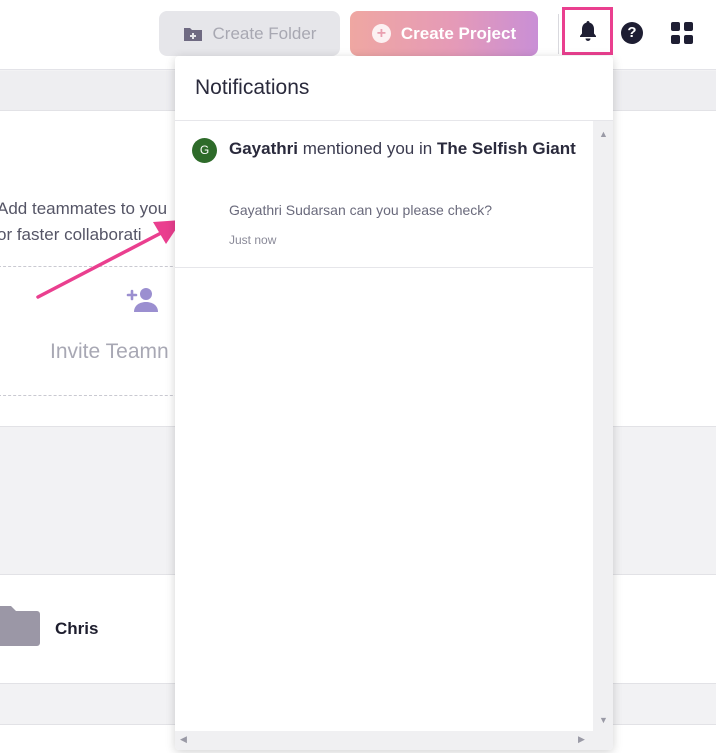 The image size is (716, 753). What do you see at coordinates (506, 148) in the screenshot?
I see `notification-target: The Selfish Giant` at bounding box center [506, 148].